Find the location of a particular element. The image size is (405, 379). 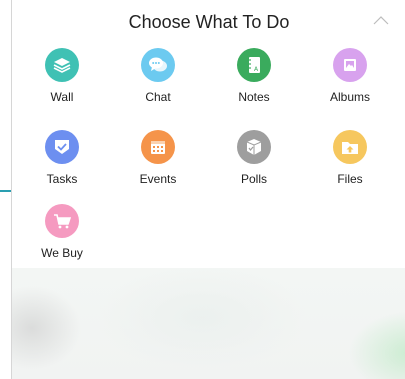

calendar-icon is located at coordinates (158, 147).